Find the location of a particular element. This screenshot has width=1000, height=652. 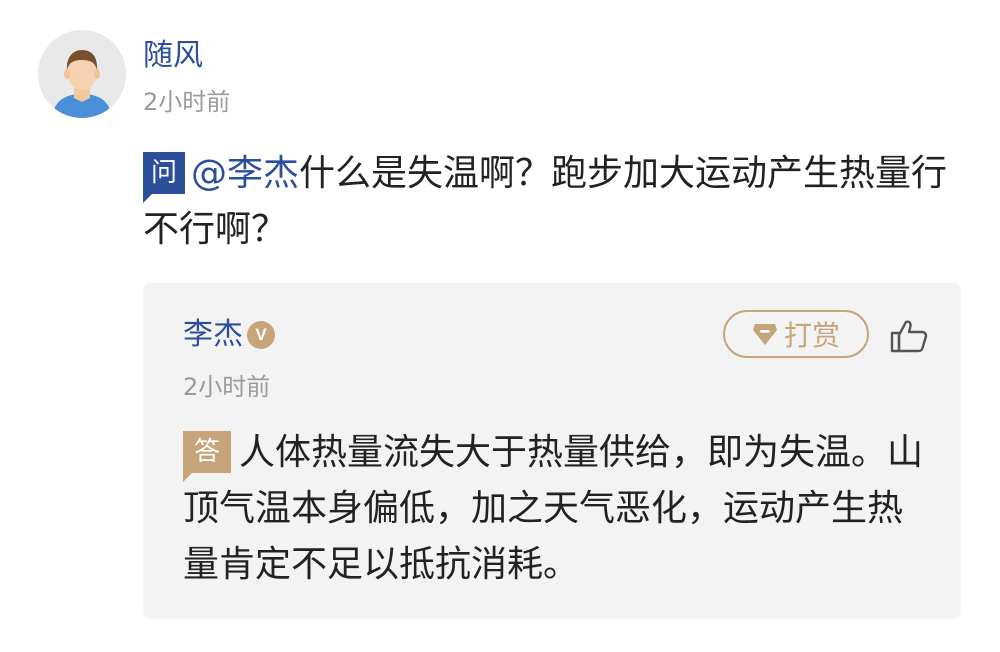

question-timestamp: 2小时前 is located at coordinates (187, 102).